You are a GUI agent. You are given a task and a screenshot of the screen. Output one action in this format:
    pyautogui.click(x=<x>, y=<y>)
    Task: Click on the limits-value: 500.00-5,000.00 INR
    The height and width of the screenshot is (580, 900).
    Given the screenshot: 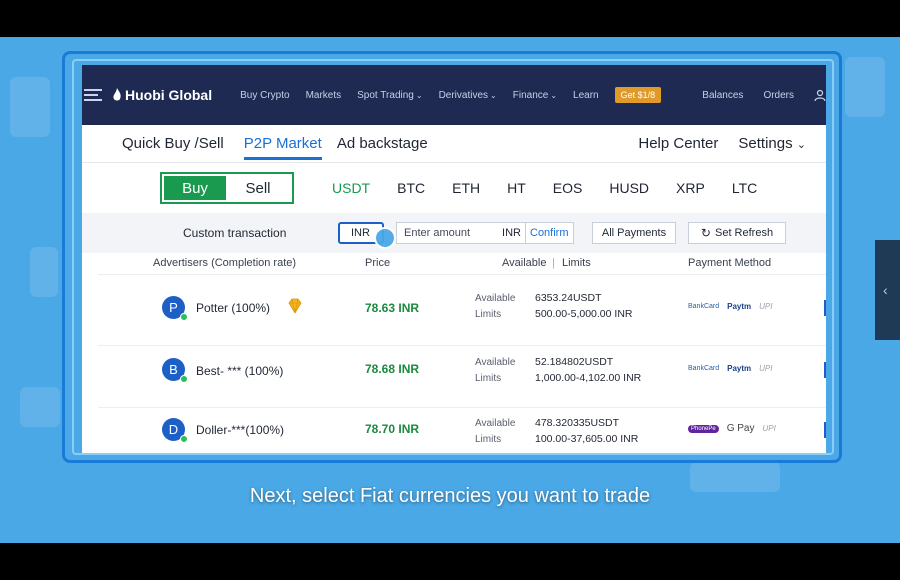 What is the action you would take?
    pyautogui.click(x=584, y=314)
    